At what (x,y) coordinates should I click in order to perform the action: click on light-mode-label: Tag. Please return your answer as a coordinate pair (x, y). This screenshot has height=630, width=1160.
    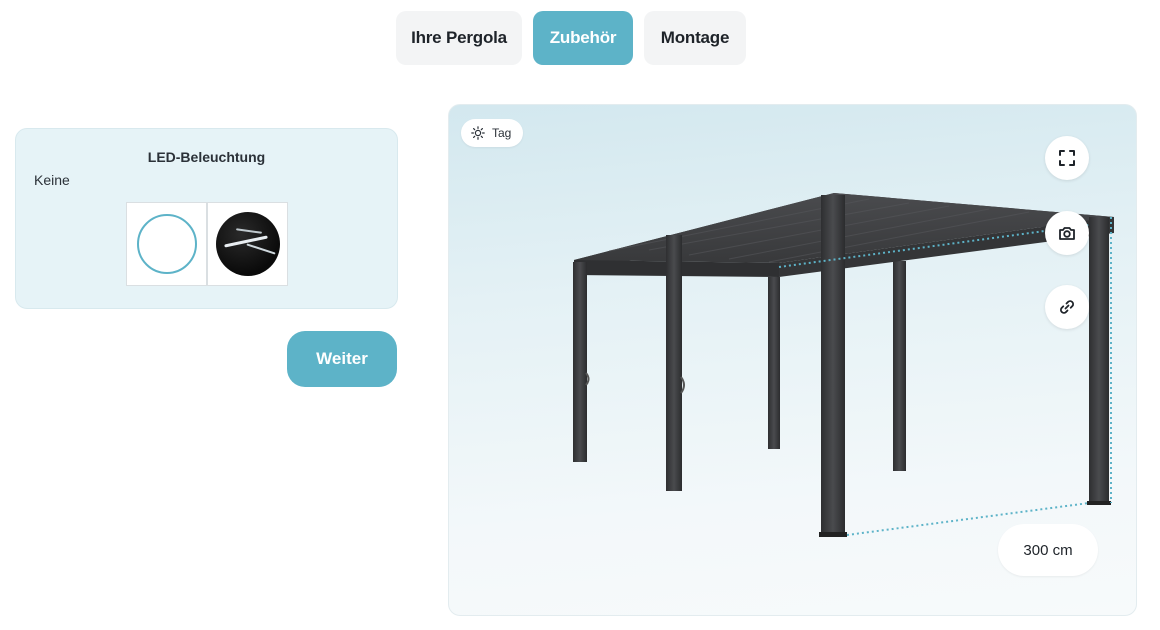
    Looking at the image, I should click on (502, 133).